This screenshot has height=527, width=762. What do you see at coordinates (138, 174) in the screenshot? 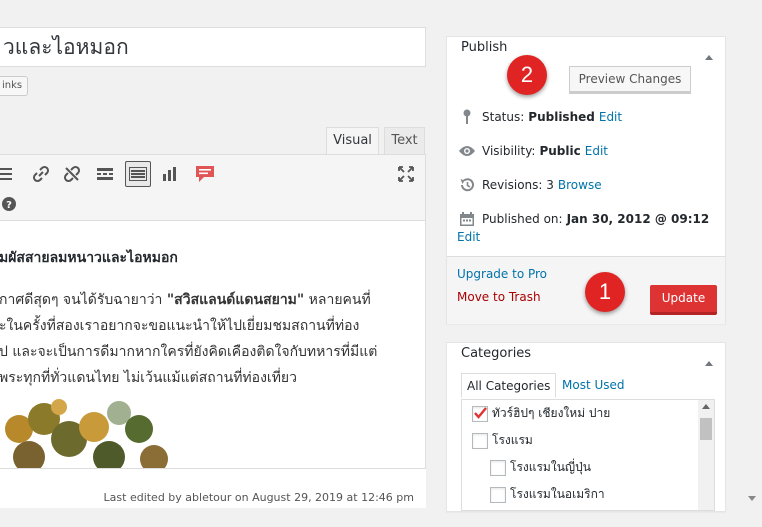
I see `toolbar-toggle-icon` at bounding box center [138, 174].